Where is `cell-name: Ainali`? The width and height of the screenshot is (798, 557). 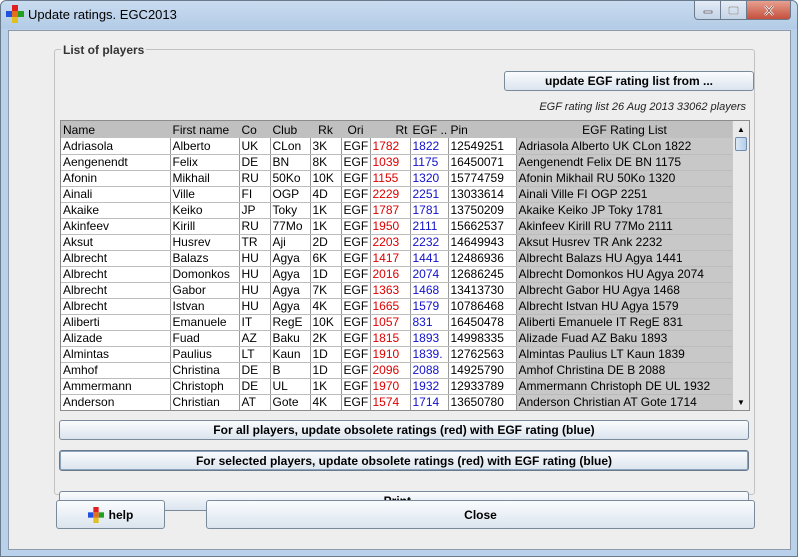 cell-name: Ainali is located at coordinates (116, 194).